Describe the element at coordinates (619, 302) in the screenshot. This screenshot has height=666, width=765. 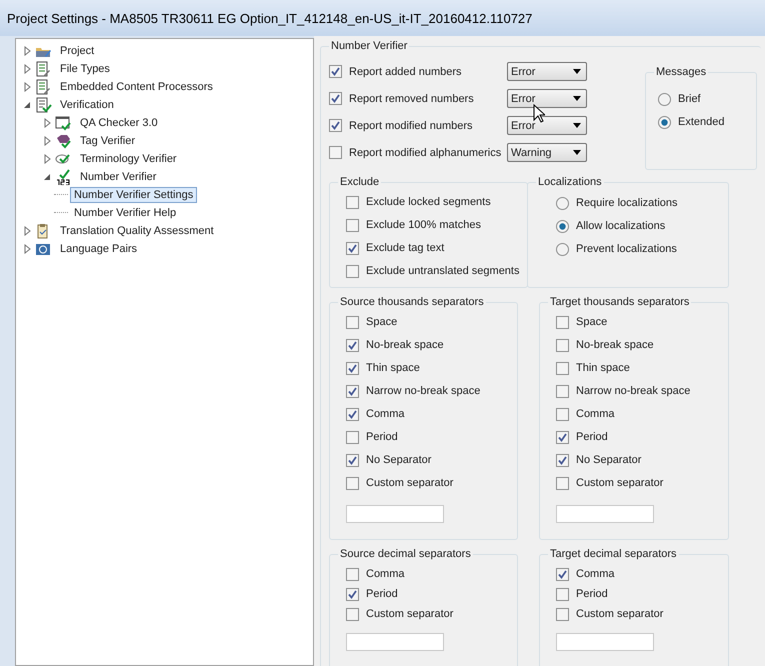
I see `group-title: Target thousands separators` at that location.